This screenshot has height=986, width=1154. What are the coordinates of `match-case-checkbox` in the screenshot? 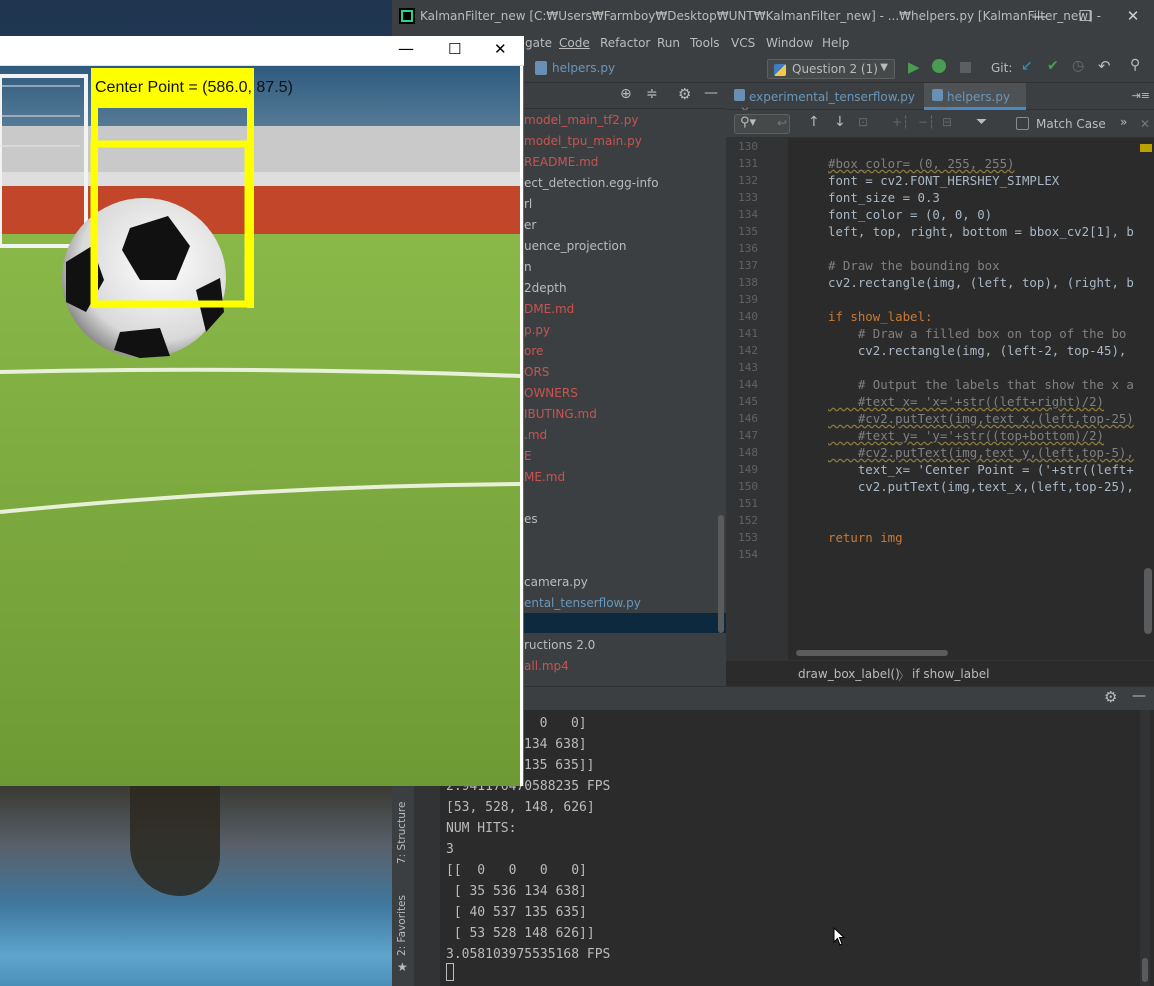 It's located at (1022, 123).